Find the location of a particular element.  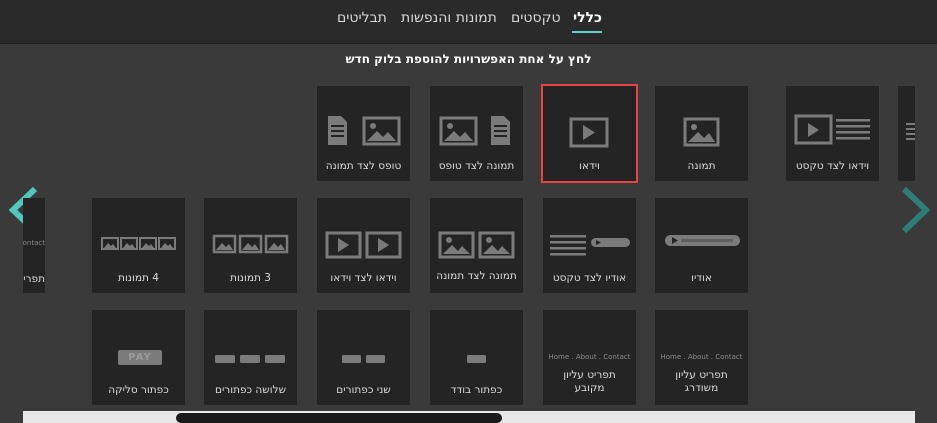

paypal-icon: PAY is located at coordinates (140, 357).